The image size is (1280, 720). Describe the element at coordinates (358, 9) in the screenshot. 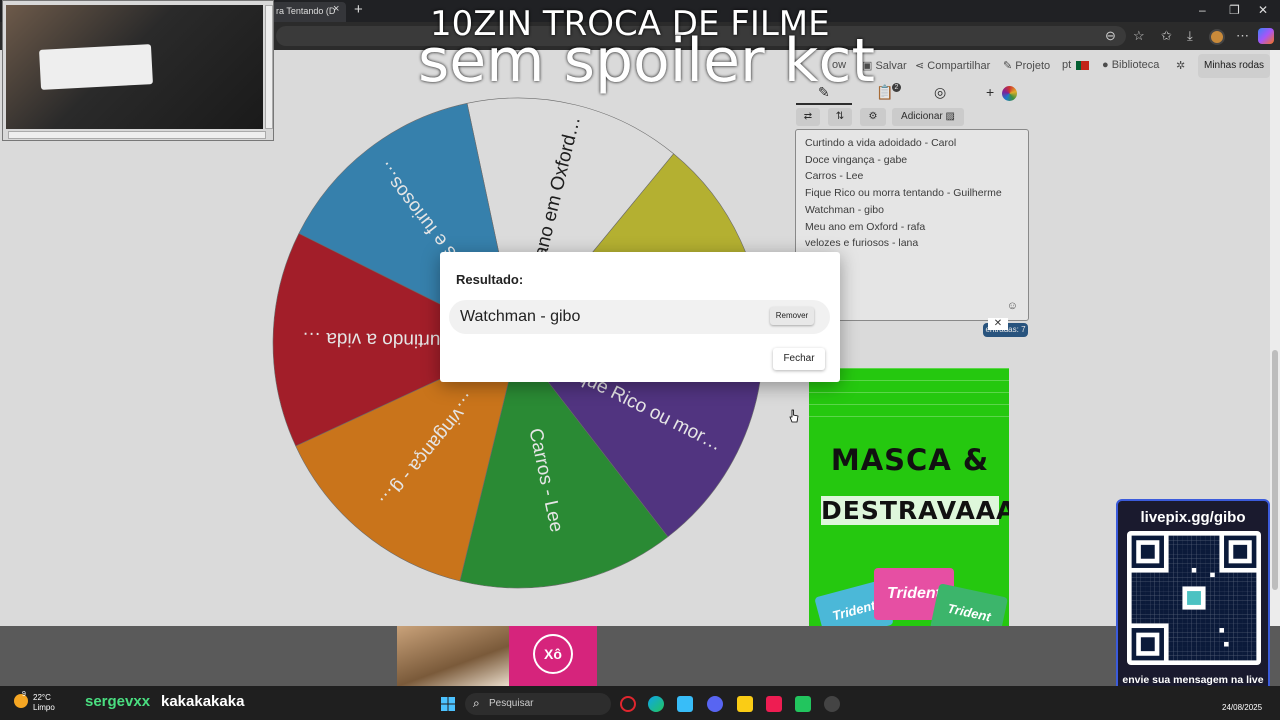

I see `new-tab-button: +` at that location.